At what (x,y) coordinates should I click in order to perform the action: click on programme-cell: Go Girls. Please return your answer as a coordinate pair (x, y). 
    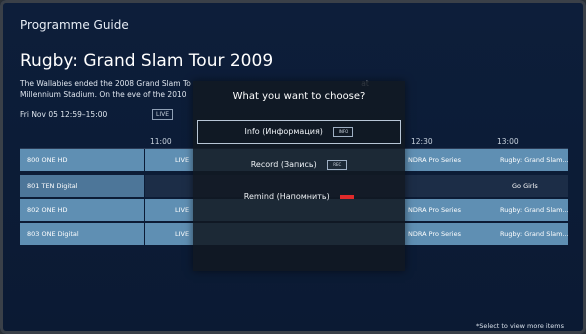
    Looking at the image, I should click on (525, 186).